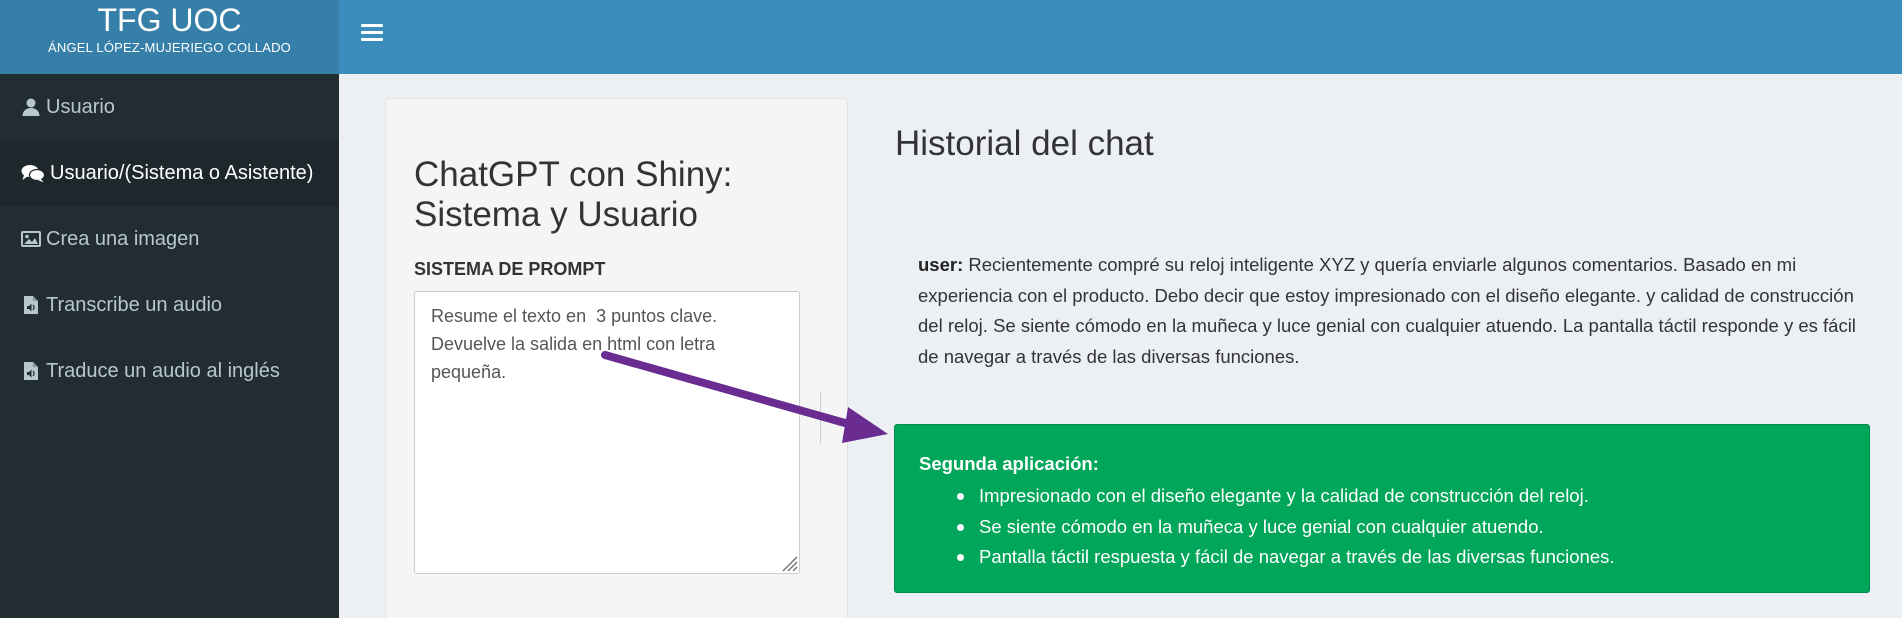 The width and height of the screenshot is (1902, 618). Describe the element at coordinates (941, 264) in the screenshot. I see `user-message-label: user:` at that location.